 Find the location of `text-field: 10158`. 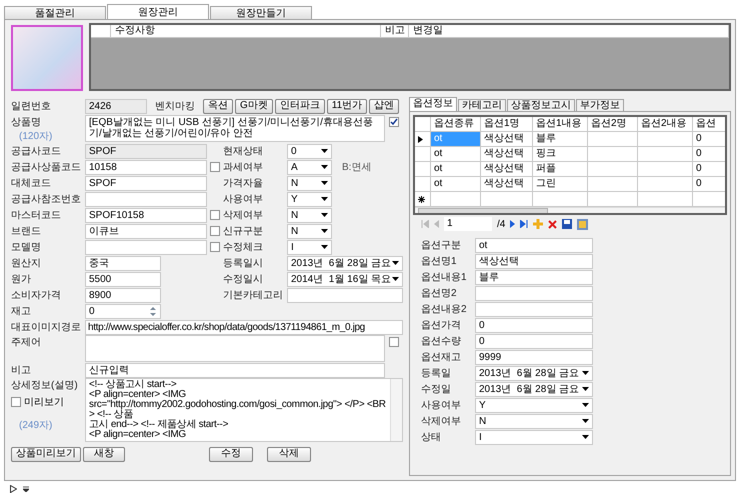

text-field: 10158 is located at coordinates (146, 167).